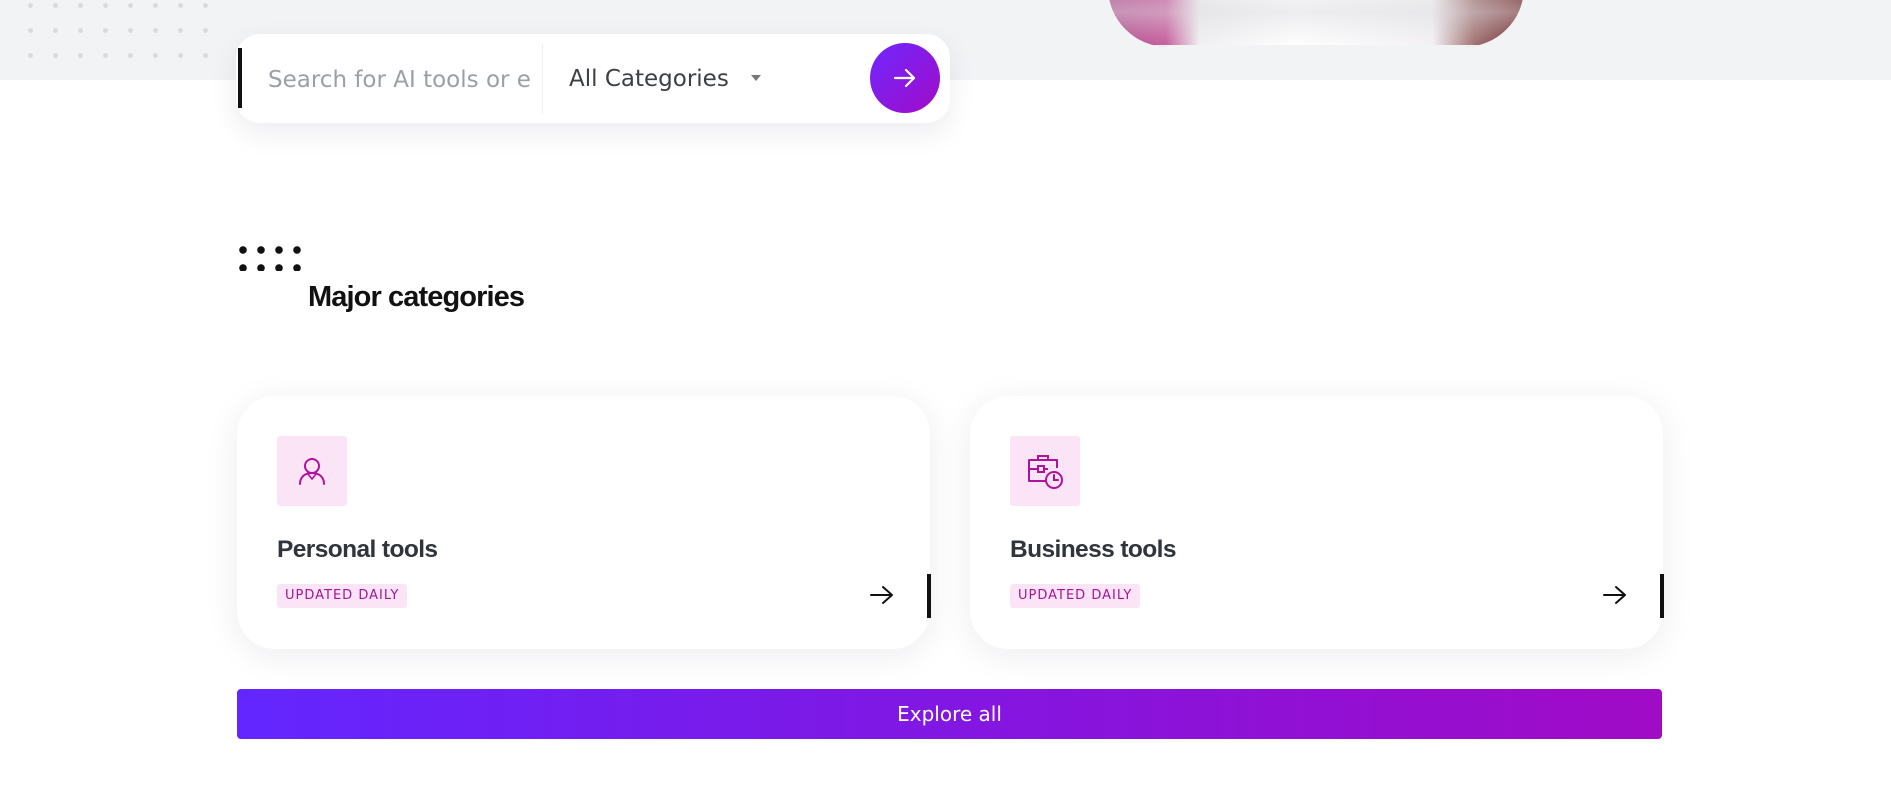 Image resolution: width=1891 pixels, height=791 pixels. What do you see at coordinates (1317, 522) in the screenshot?
I see `category-card-business: Business tools UPDATED DAILY` at bounding box center [1317, 522].